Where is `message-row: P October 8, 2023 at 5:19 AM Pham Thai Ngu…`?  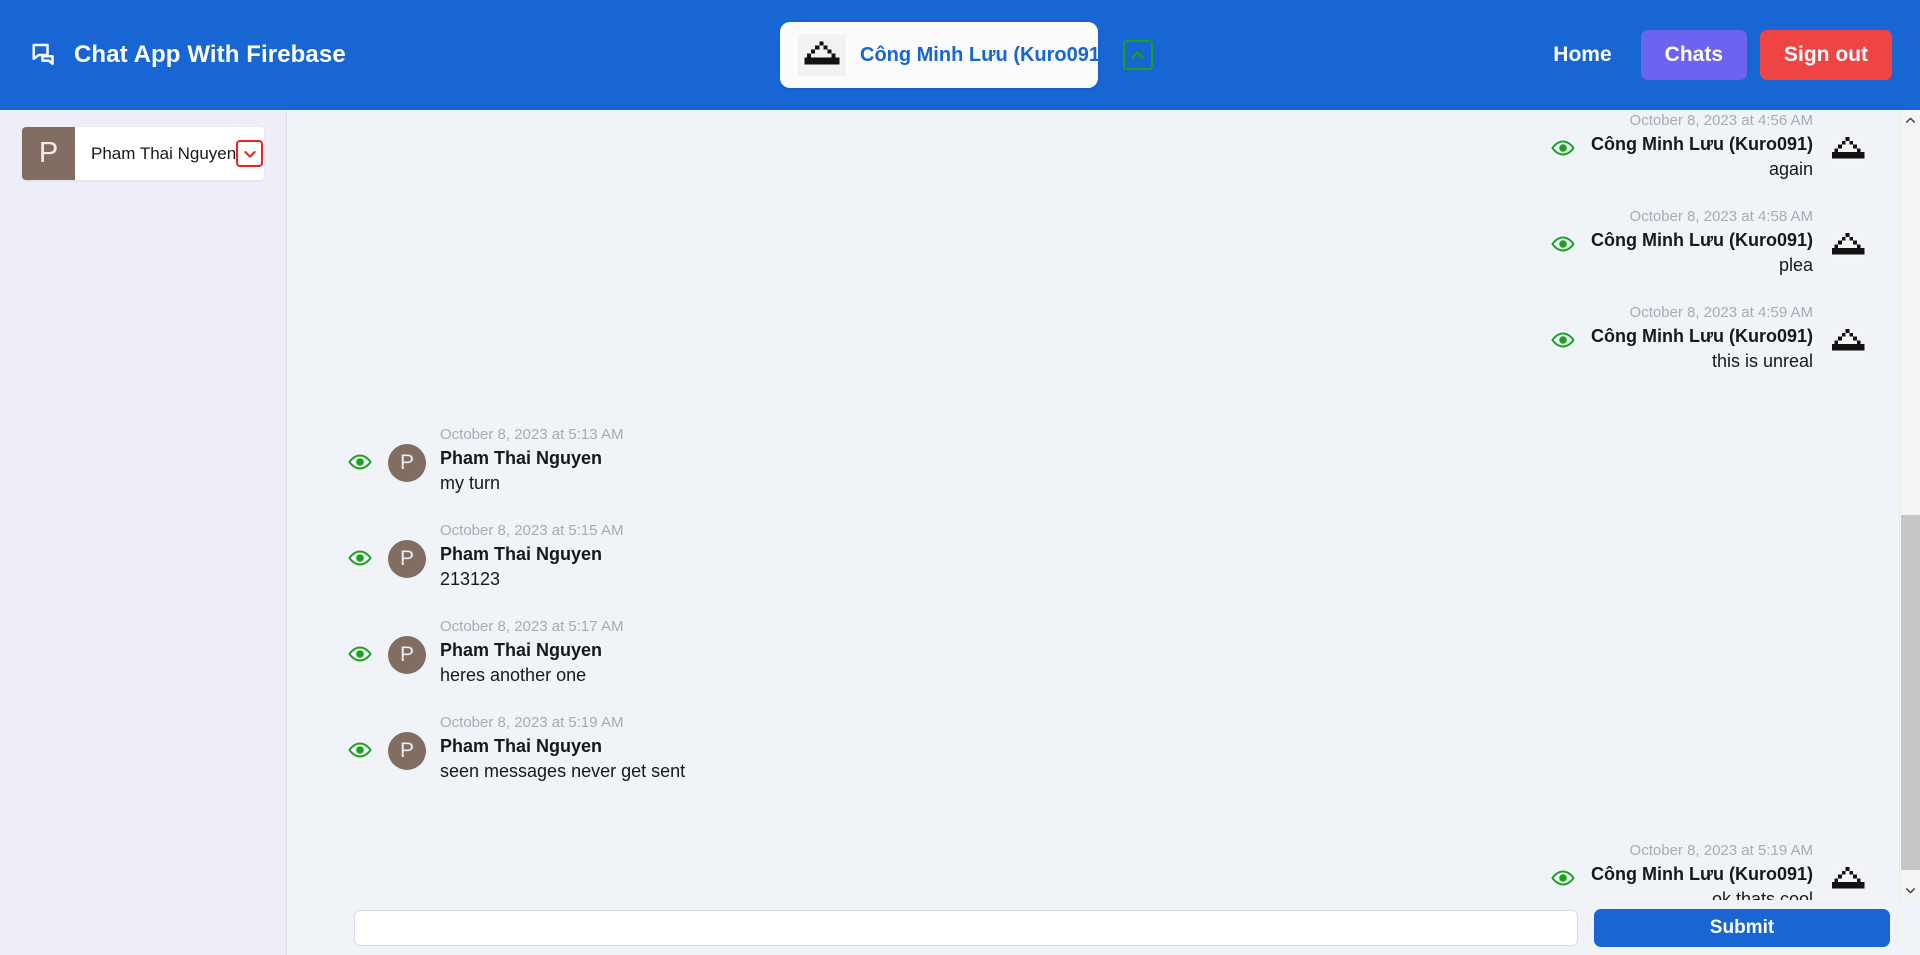 message-row: P October 8, 2023 at 5:19 AM Pham Thai Ngu… is located at coordinates (1095, 748).